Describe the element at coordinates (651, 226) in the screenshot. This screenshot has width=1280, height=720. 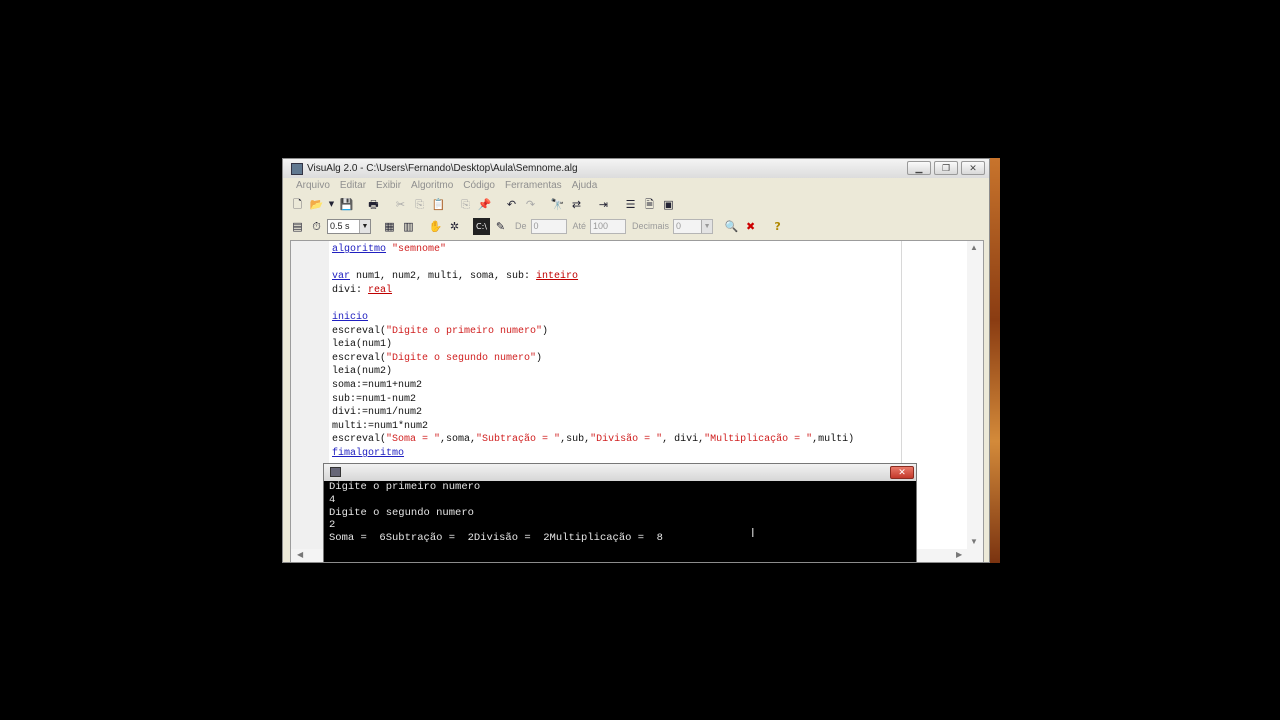
I see `decimais-label: Decimais` at that location.